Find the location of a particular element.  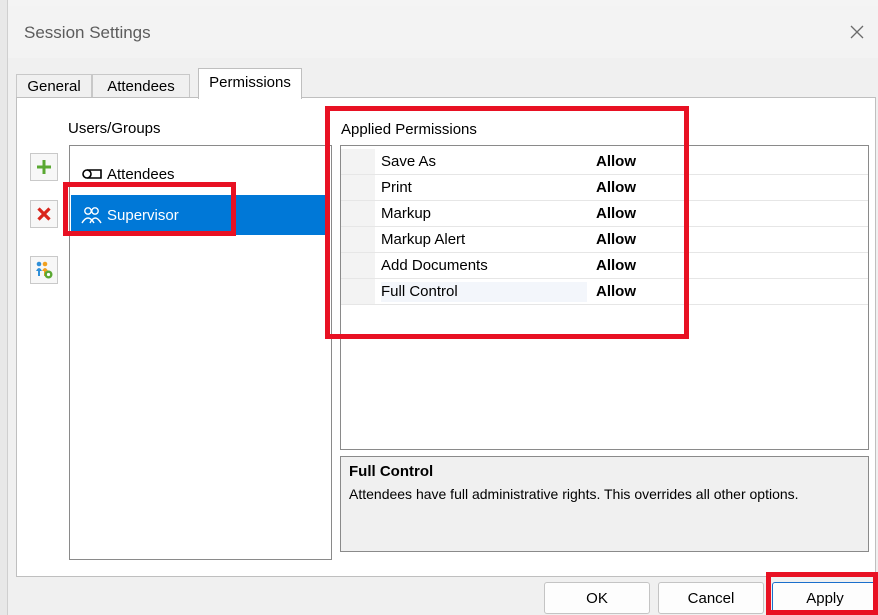

table-row: Save As Allow is located at coordinates (604, 162).